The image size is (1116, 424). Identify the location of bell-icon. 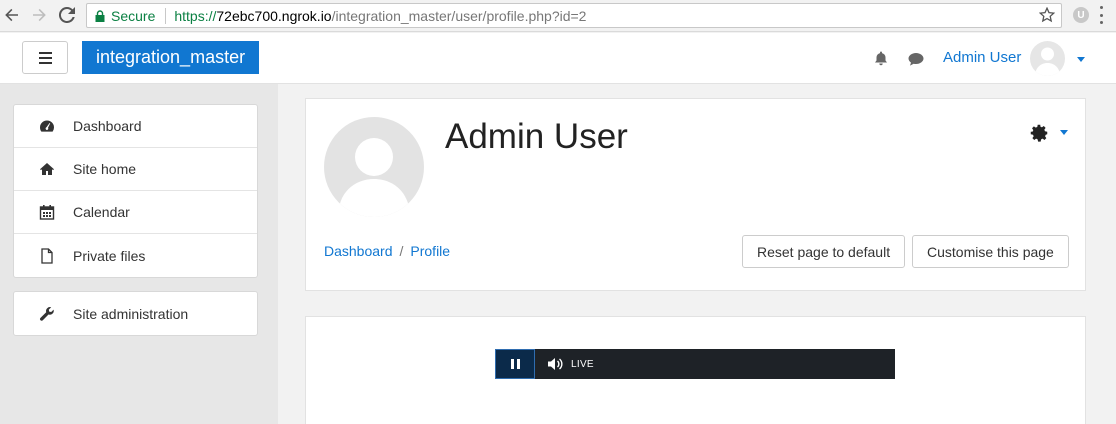
(881, 58).